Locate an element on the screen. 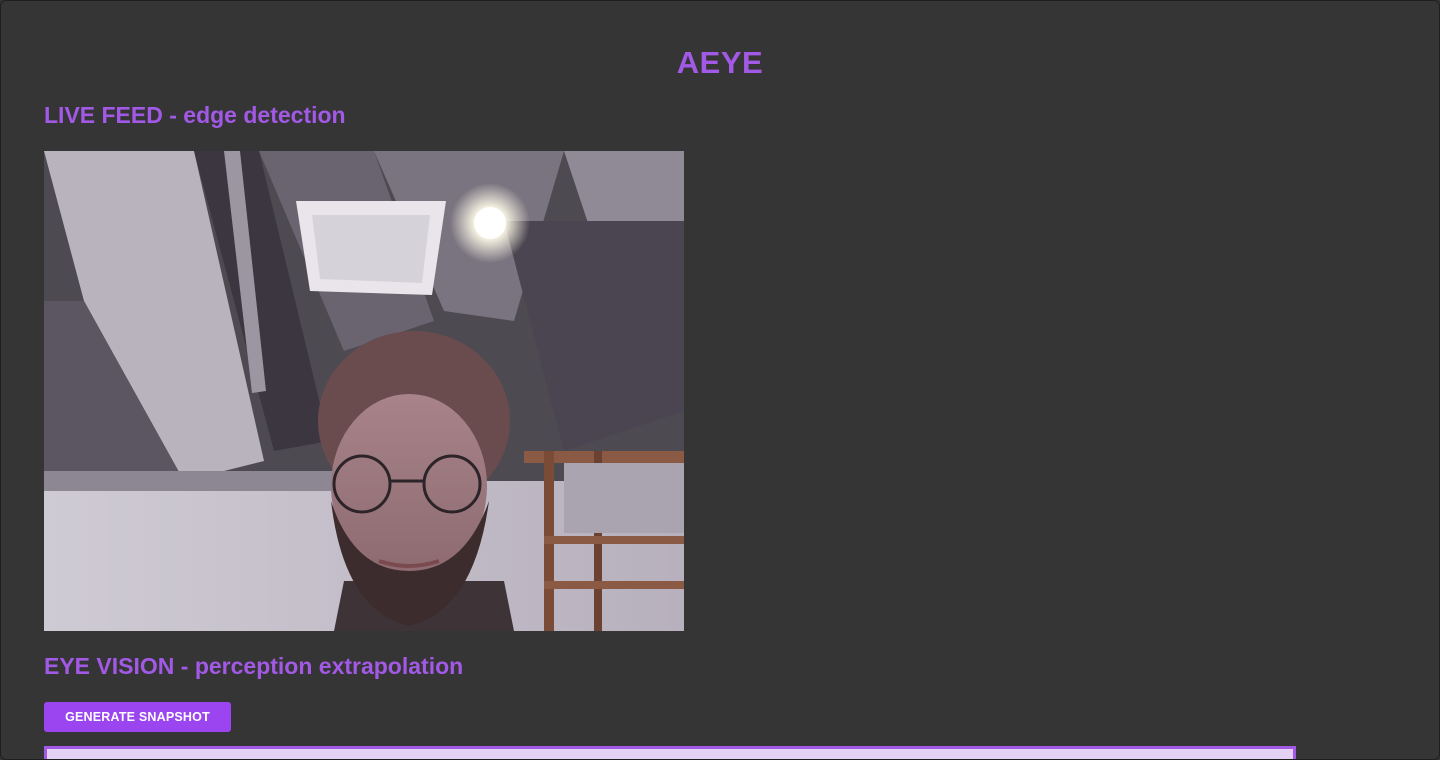  app-title: AEYE is located at coordinates (720, 62).